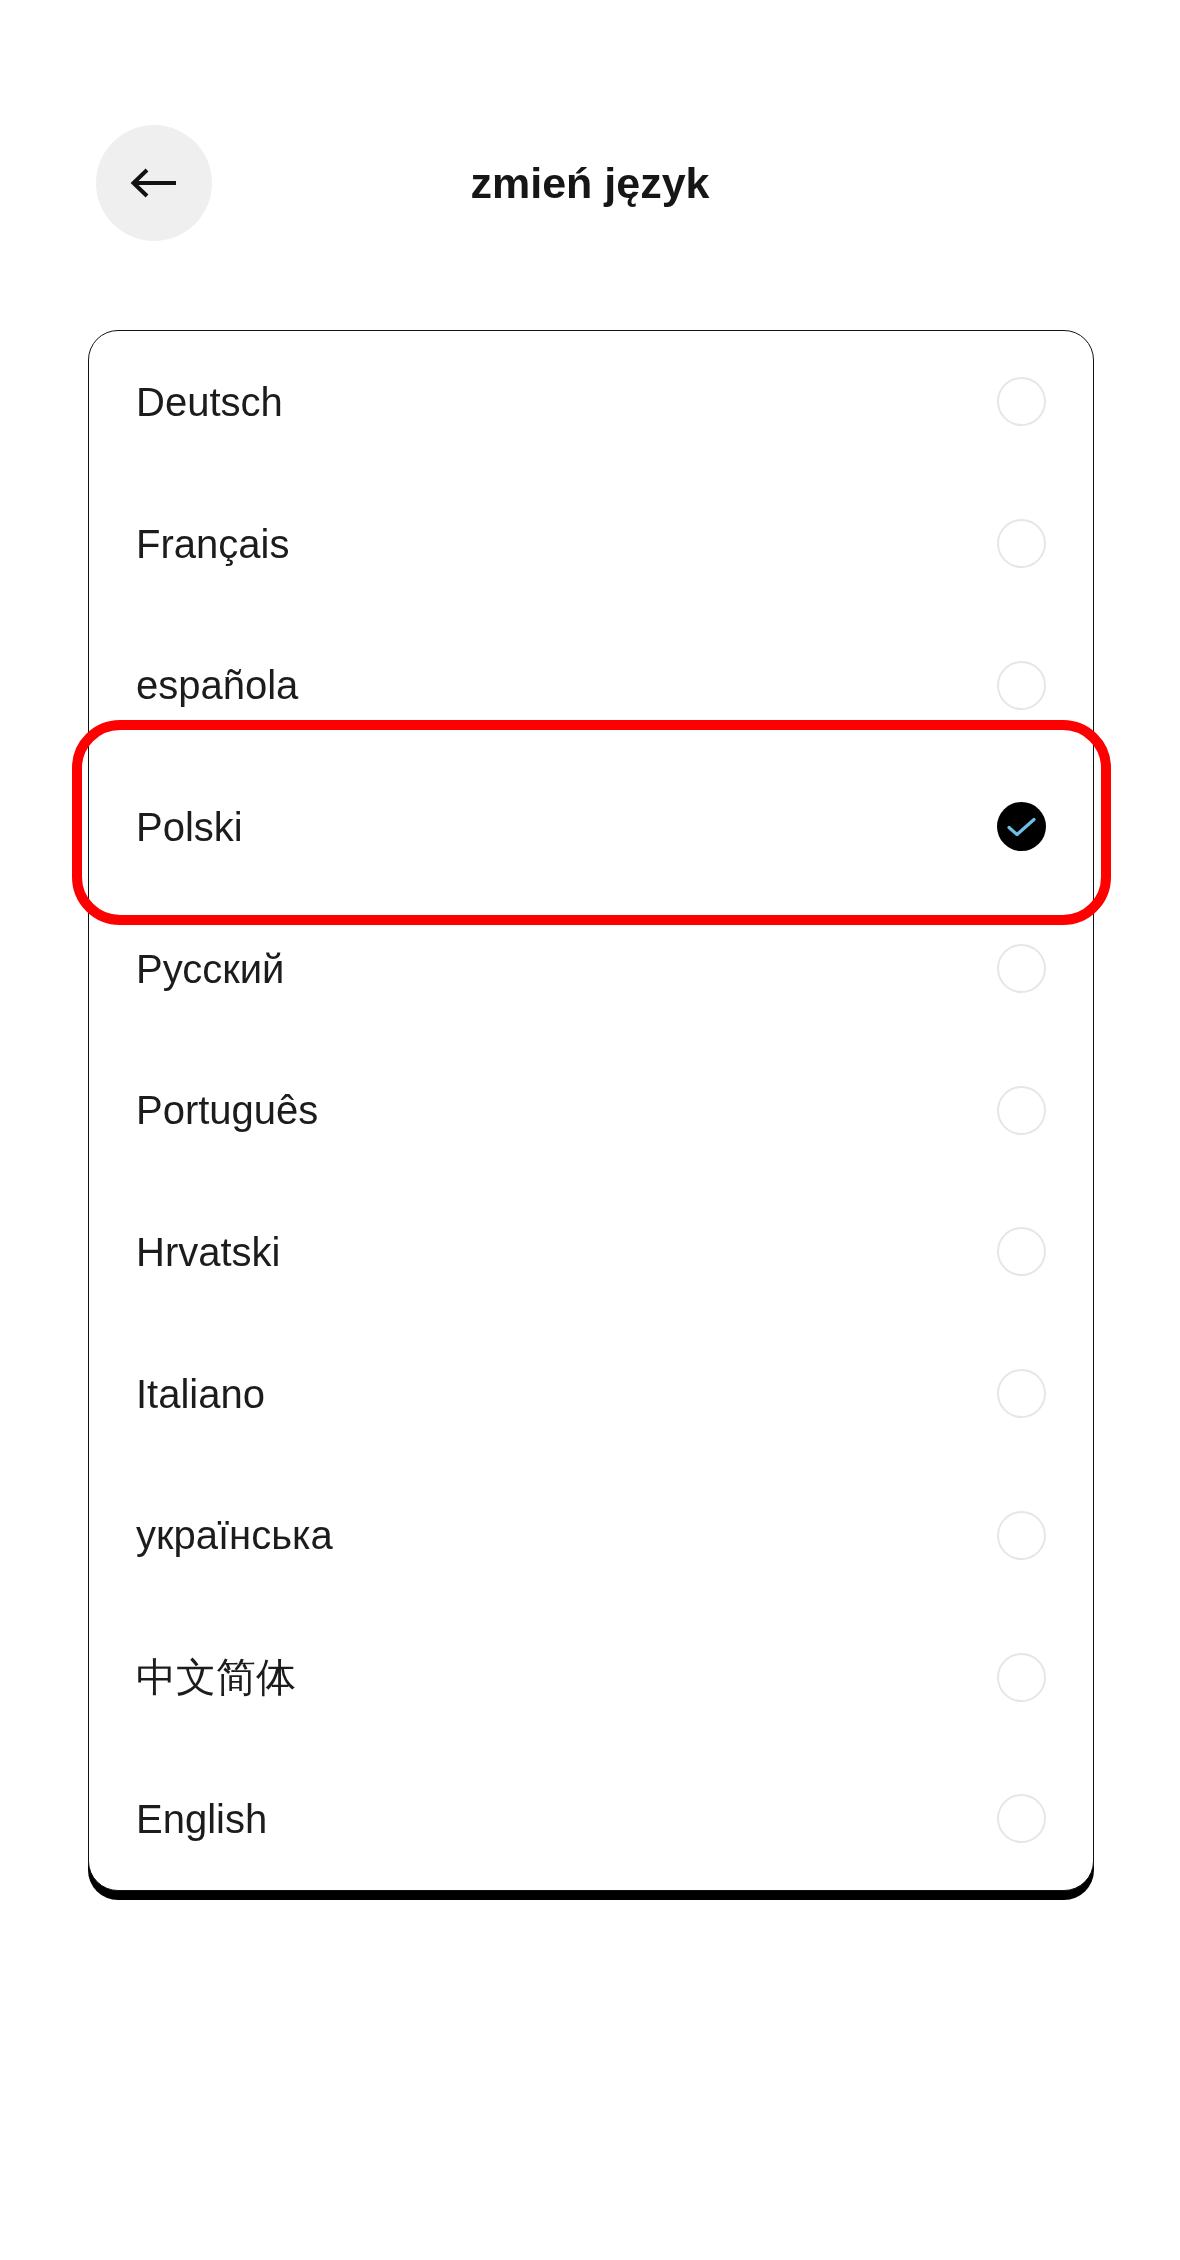 Image resolution: width=1180 pixels, height=2260 pixels. What do you see at coordinates (216, 1678) in the screenshot?
I see `language-label: 中文简体` at bounding box center [216, 1678].